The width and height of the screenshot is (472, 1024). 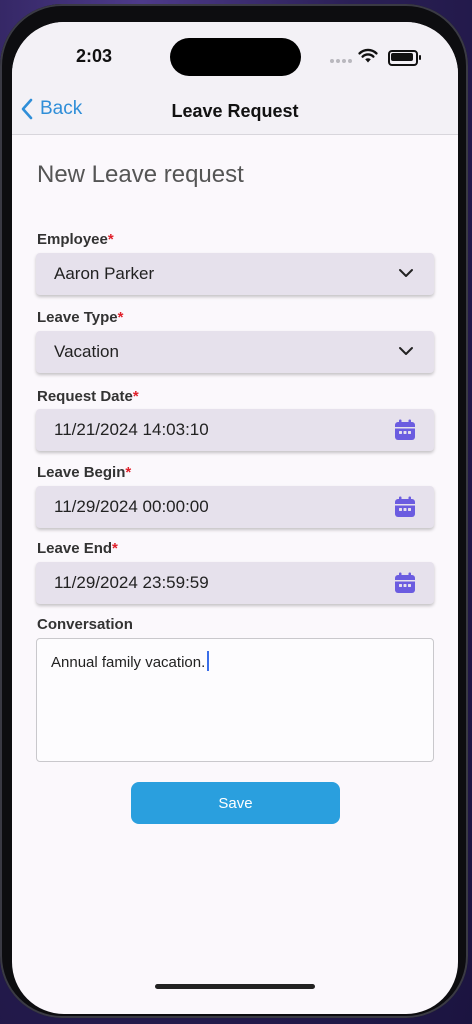 What do you see at coordinates (72, 239) in the screenshot?
I see `employee-label-text: Employee` at bounding box center [72, 239].